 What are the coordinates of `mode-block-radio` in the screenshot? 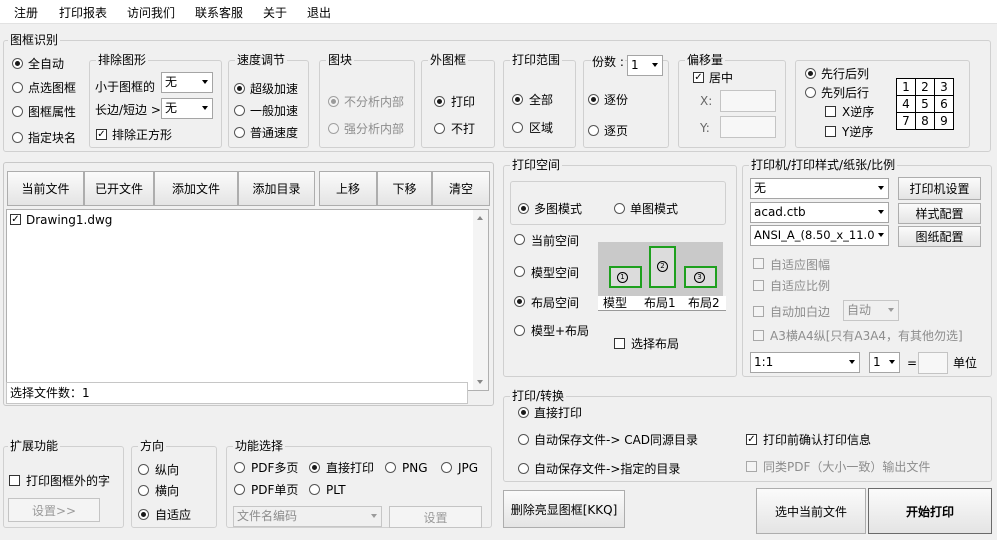 It's located at (17, 137).